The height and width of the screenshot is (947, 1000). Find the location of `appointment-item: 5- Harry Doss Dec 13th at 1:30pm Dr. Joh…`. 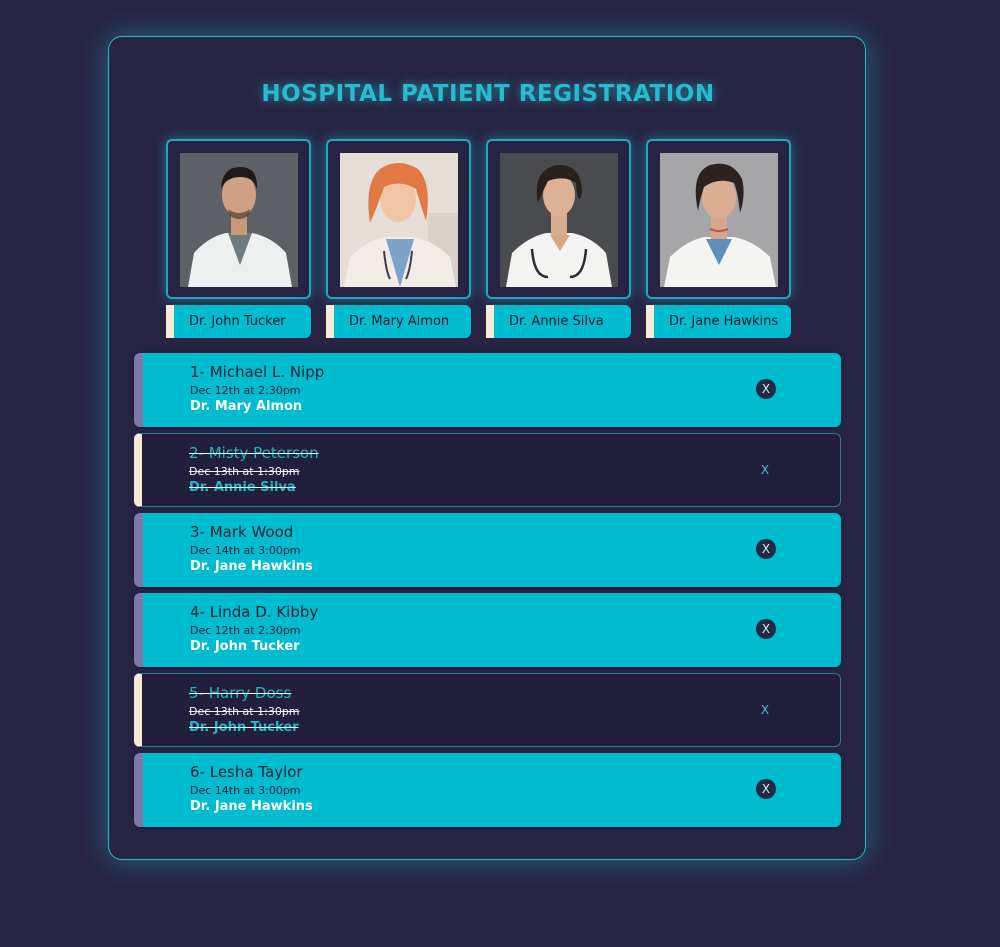

appointment-item: 5- Harry Doss Dec 13th at 1:30pm Dr. Joh… is located at coordinates (487, 710).